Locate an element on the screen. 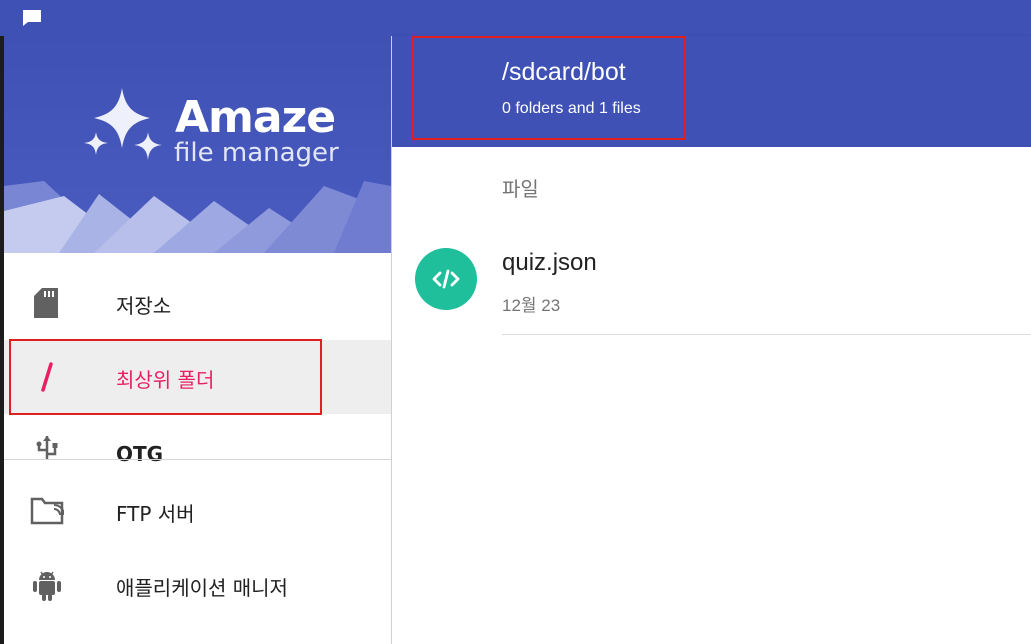 Image resolution: width=1031 pixels, height=644 pixels. highlight-box-root-folder is located at coordinates (165, 377).